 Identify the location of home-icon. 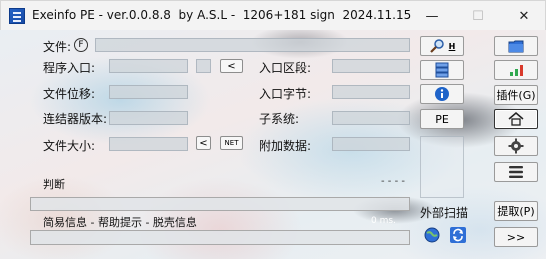
(516, 119).